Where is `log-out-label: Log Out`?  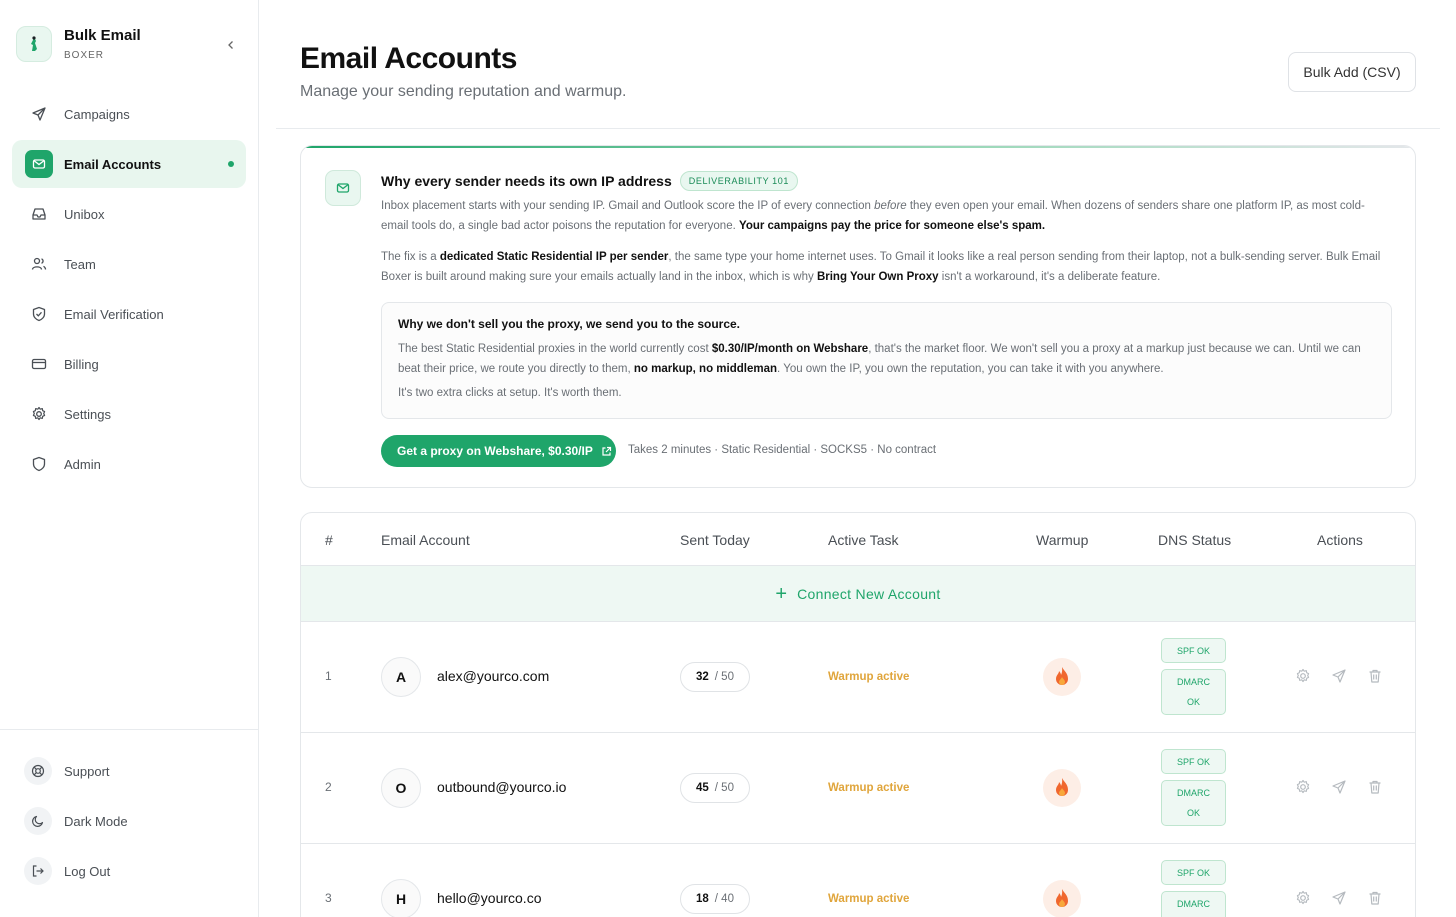
log-out-label: Log Out is located at coordinates (87, 871).